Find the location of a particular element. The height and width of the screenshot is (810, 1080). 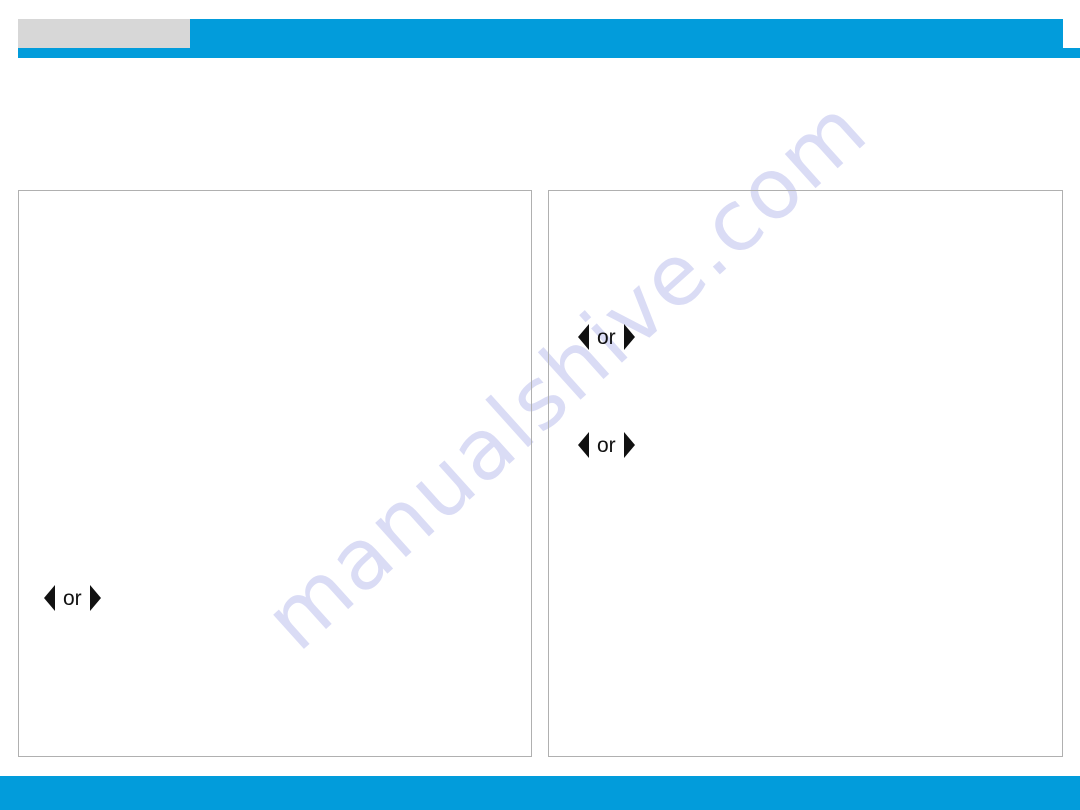

left-panel-or-row: or is located at coordinates (72, 598).